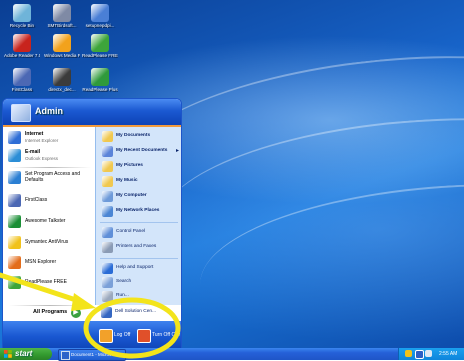  Describe the element at coordinates (14, 242) in the screenshot. I see `antivirus-icon` at that location.